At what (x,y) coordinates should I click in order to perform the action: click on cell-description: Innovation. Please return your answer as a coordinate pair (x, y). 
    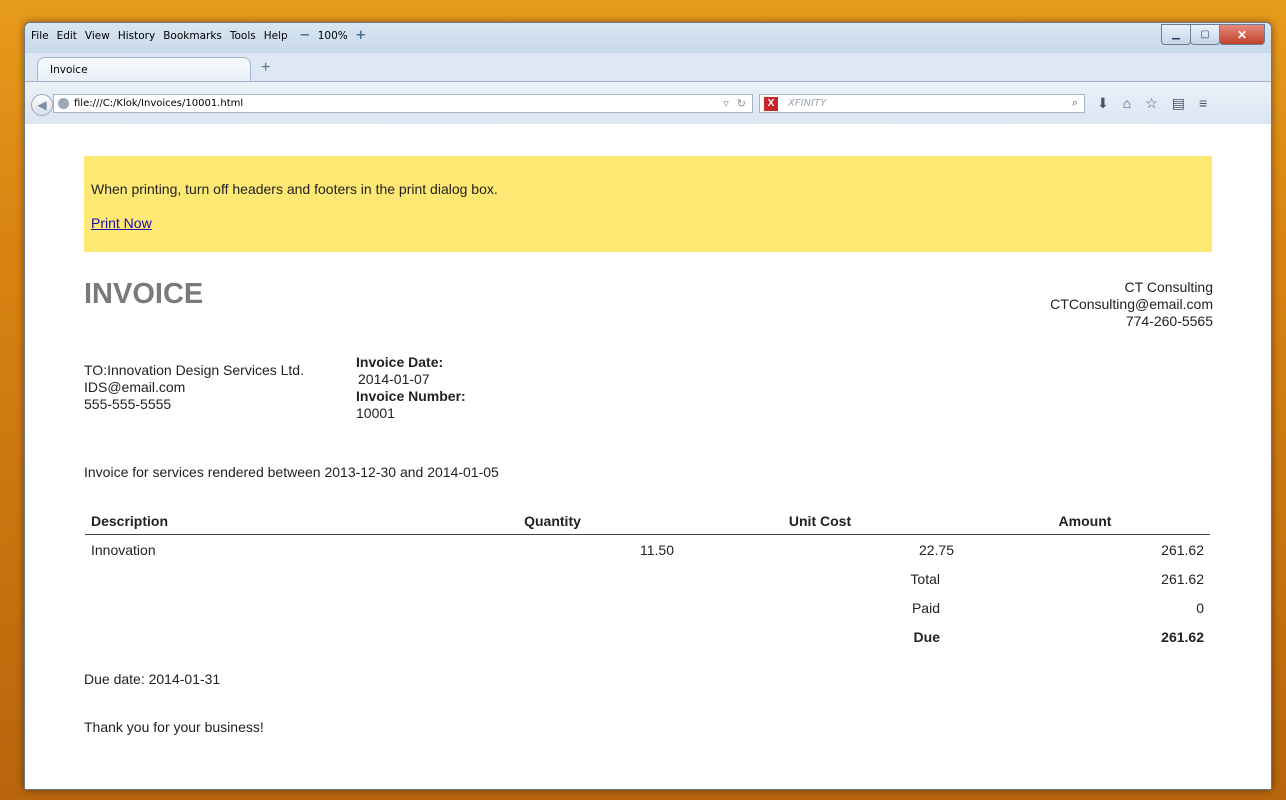
    Looking at the image, I should click on (123, 549).